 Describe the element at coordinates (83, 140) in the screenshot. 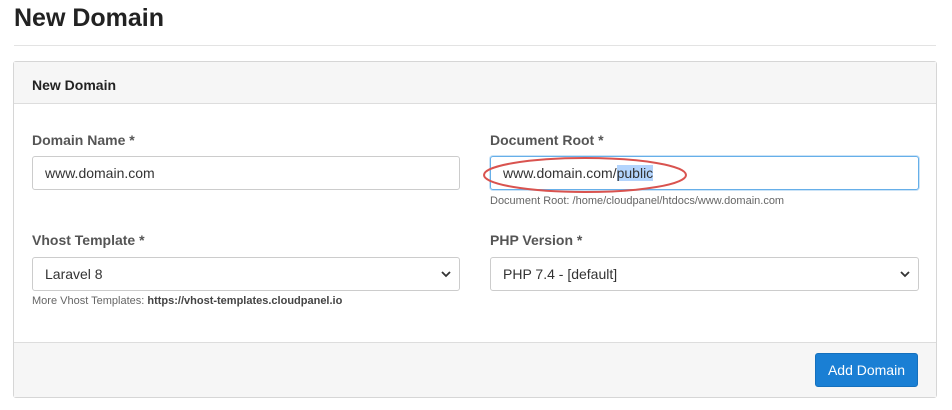

I see `domain-name-label: Domain Name *` at that location.